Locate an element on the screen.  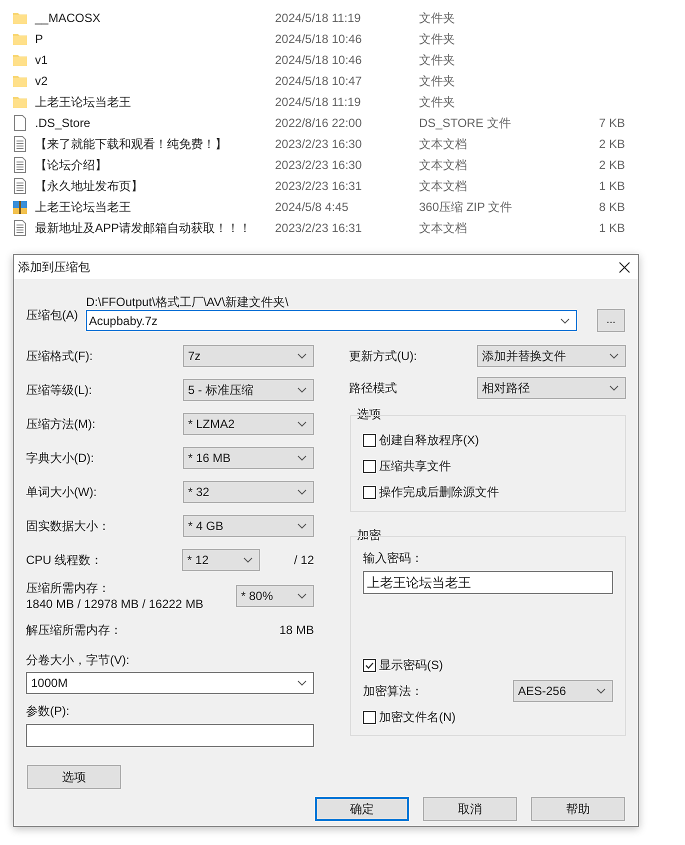
file-name: 【论坛介绍】 is located at coordinates (71, 165).